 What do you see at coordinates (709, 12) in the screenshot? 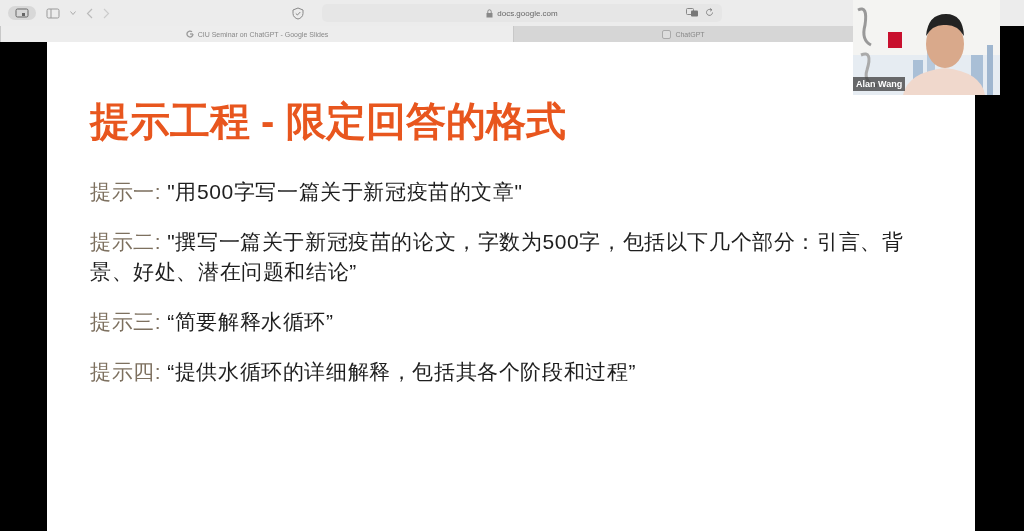
I see `reload-icon` at bounding box center [709, 12].